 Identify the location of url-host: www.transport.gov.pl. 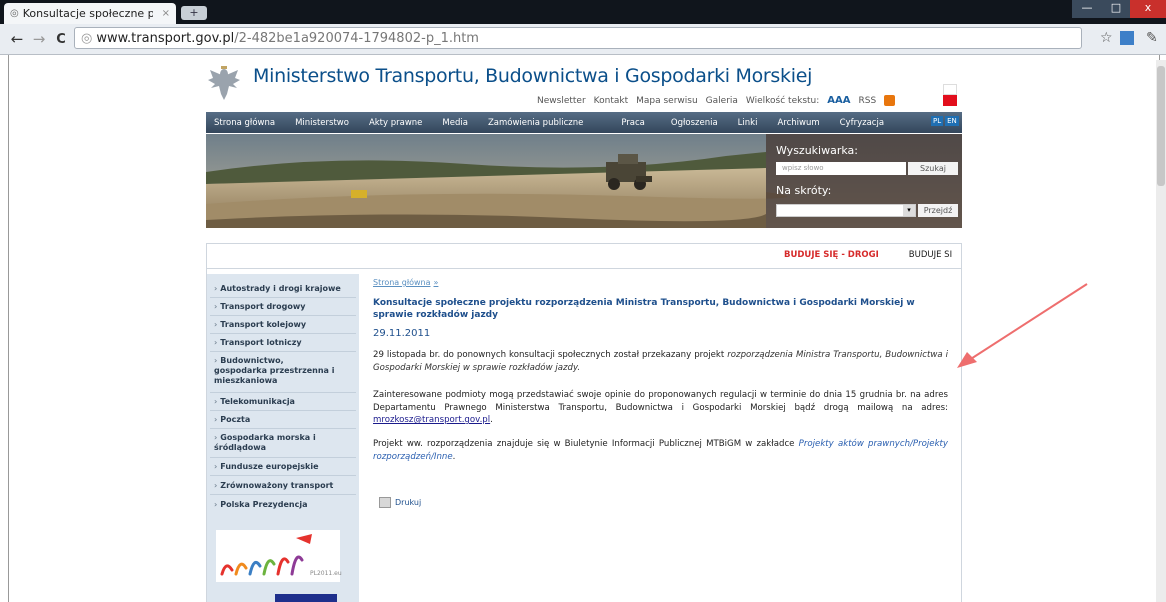
(165, 38).